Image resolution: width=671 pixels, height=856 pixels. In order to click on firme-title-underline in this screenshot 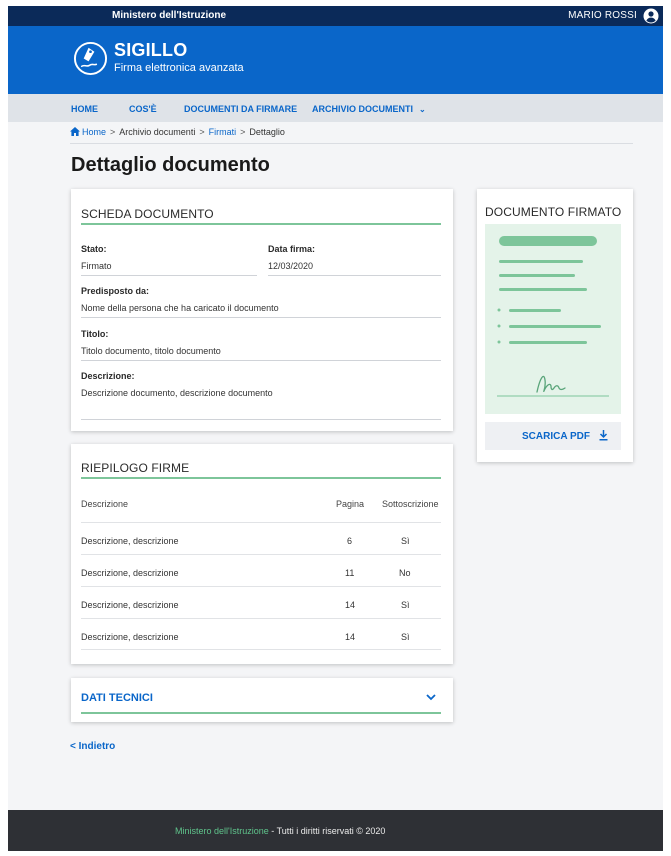, I will do `click(261, 478)`.